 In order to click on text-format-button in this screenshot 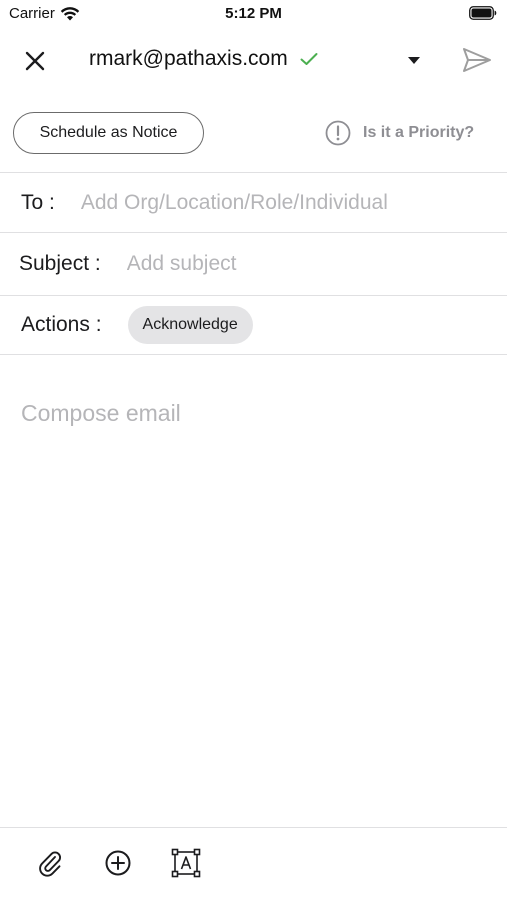, I will do `click(186, 863)`.